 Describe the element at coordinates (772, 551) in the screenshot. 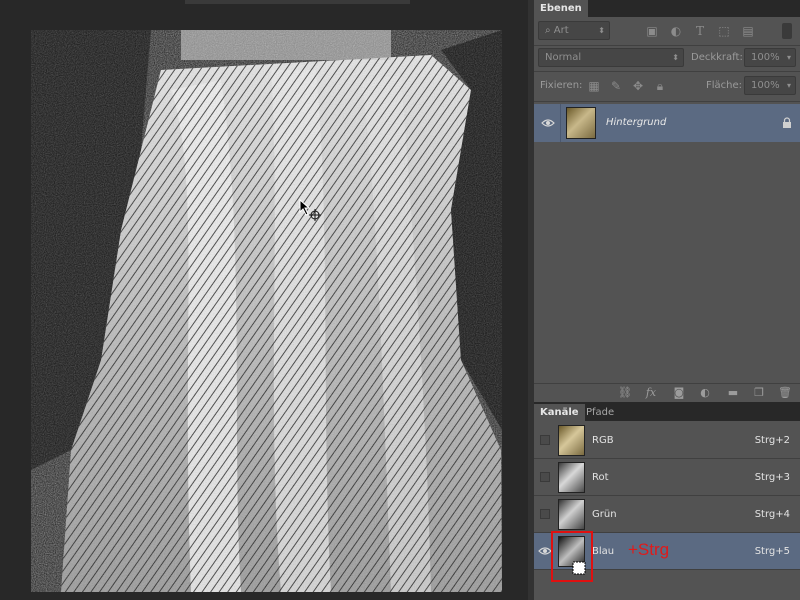

I see `channel-shortcut: Strg+5` at that location.